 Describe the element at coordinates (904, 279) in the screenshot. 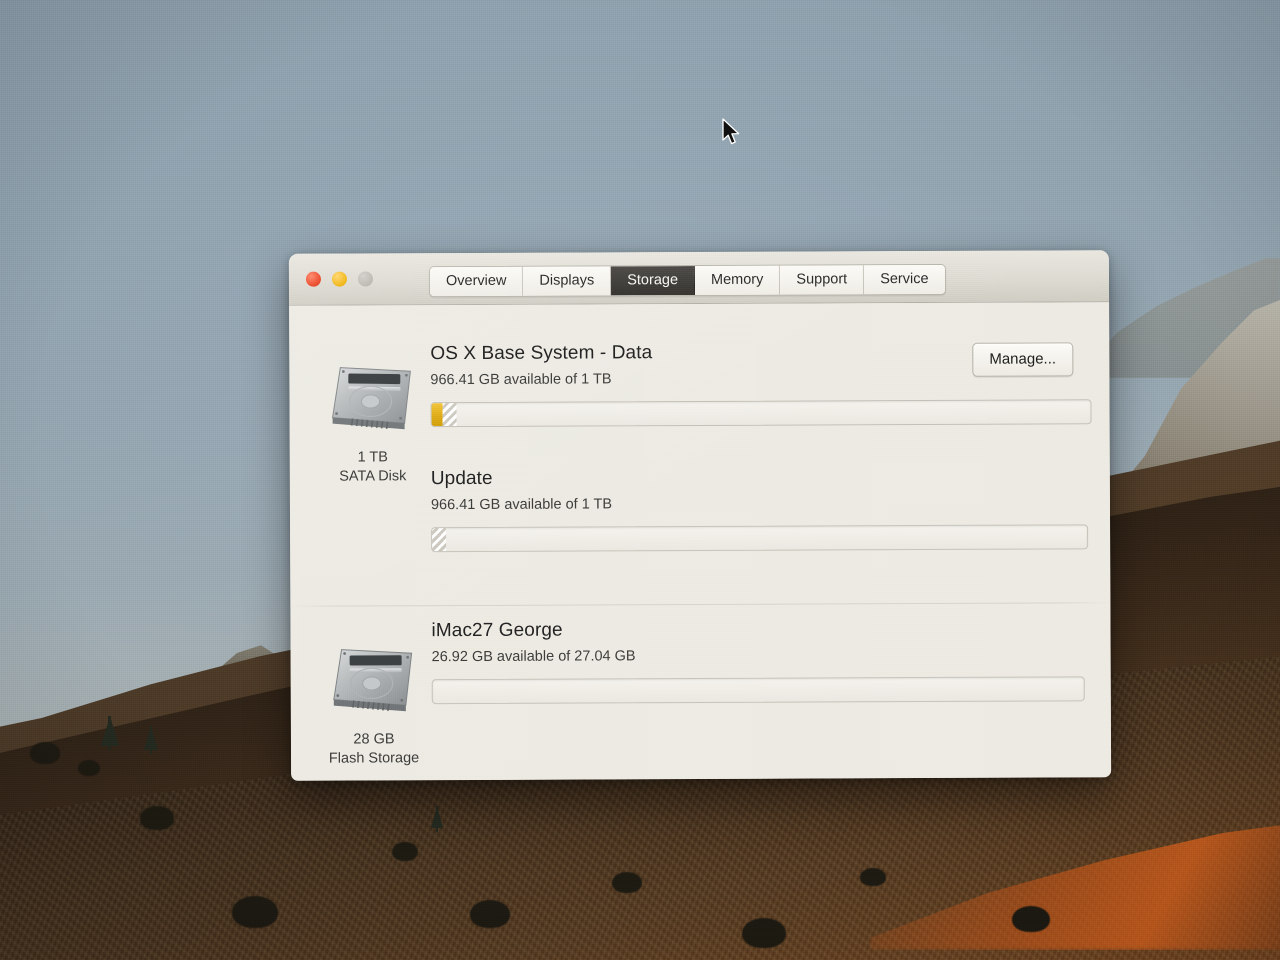

I see `tab-service: Service` at that location.